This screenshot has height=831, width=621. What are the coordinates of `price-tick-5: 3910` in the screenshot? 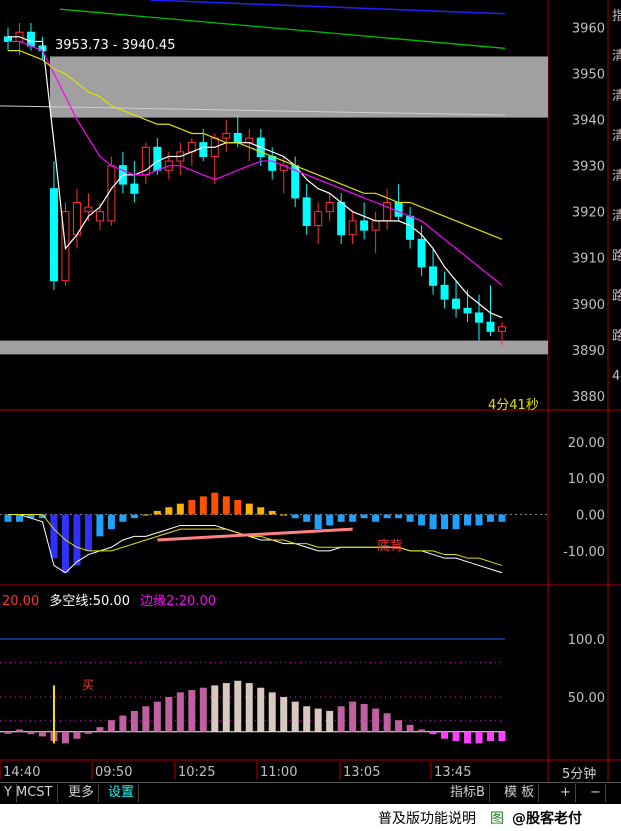 It's located at (588, 259).